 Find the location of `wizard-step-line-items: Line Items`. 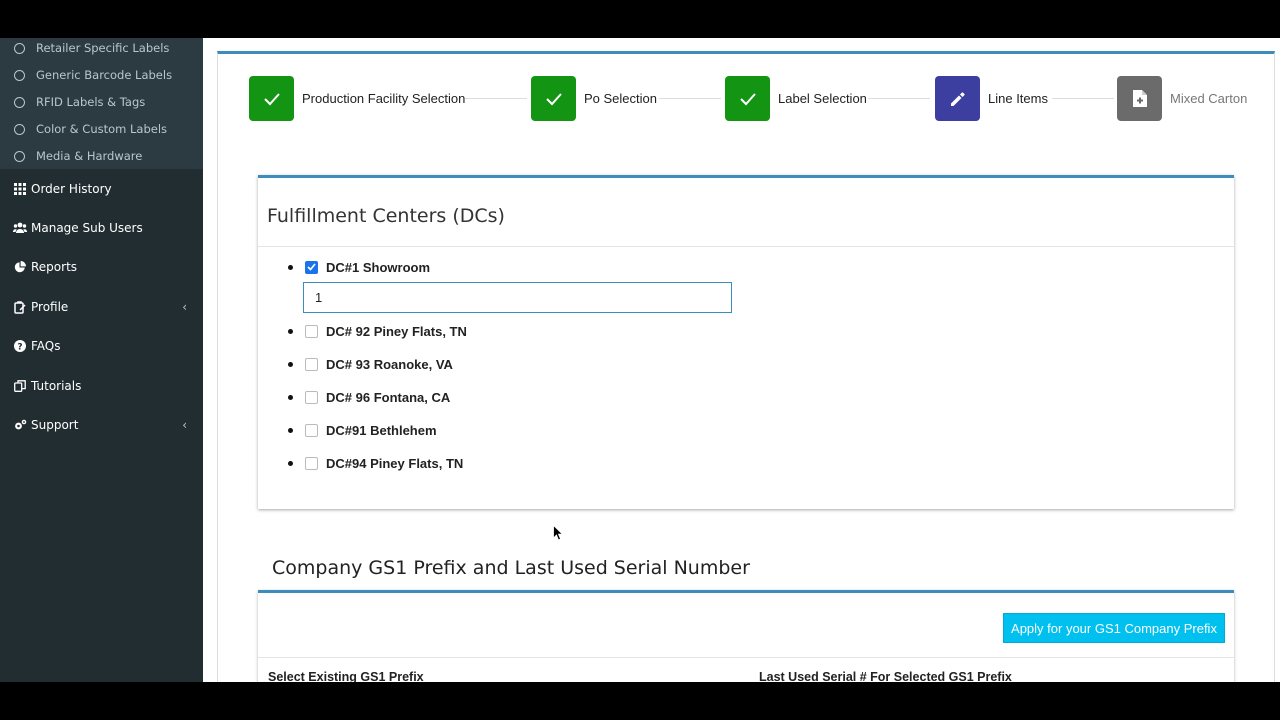

wizard-step-line-items: Line Items is located at coordinates (991, 98).